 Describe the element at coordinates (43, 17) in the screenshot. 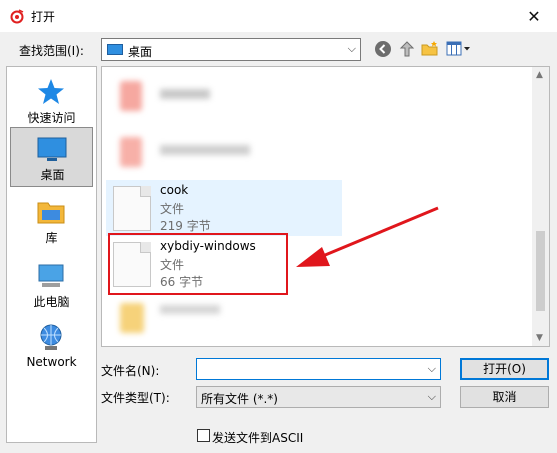

I see `window-title: 打开` at that location.